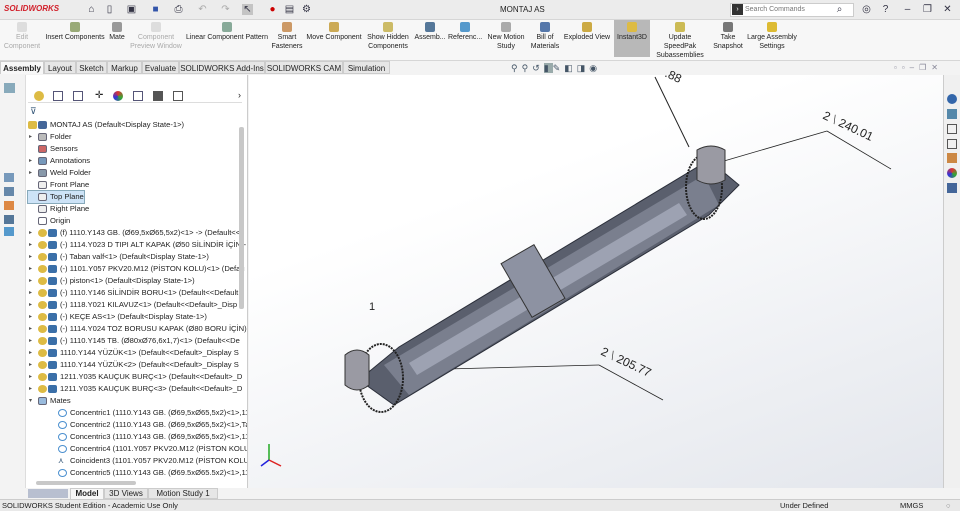 The width and height of the screenshot is (960, 511). Describe the element at coordinates (952, 173) in the screenshot. I see `scenes-icon` at that location.